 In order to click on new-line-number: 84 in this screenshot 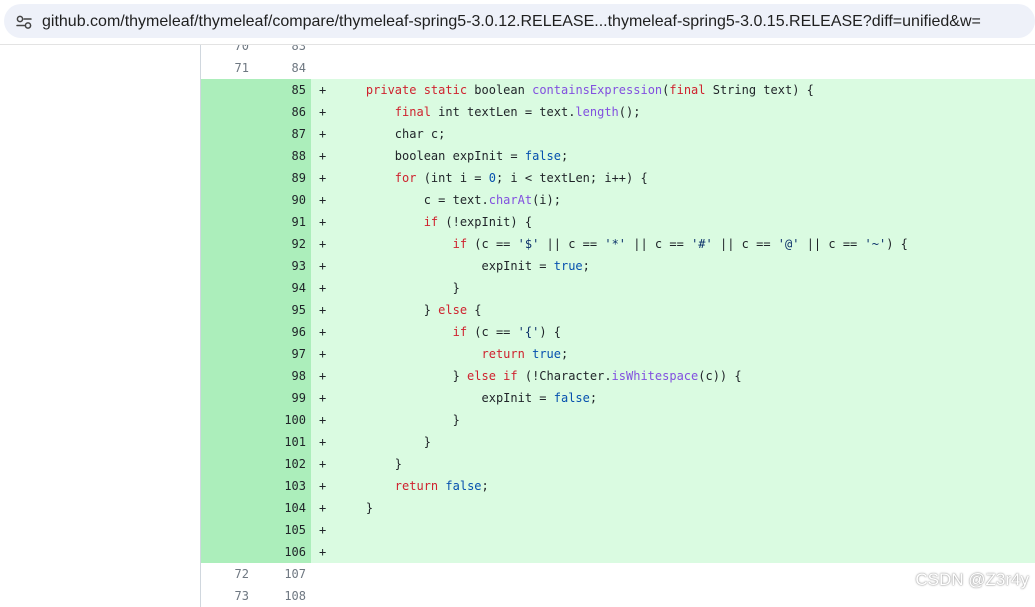, I will do `click(281, 68)`.